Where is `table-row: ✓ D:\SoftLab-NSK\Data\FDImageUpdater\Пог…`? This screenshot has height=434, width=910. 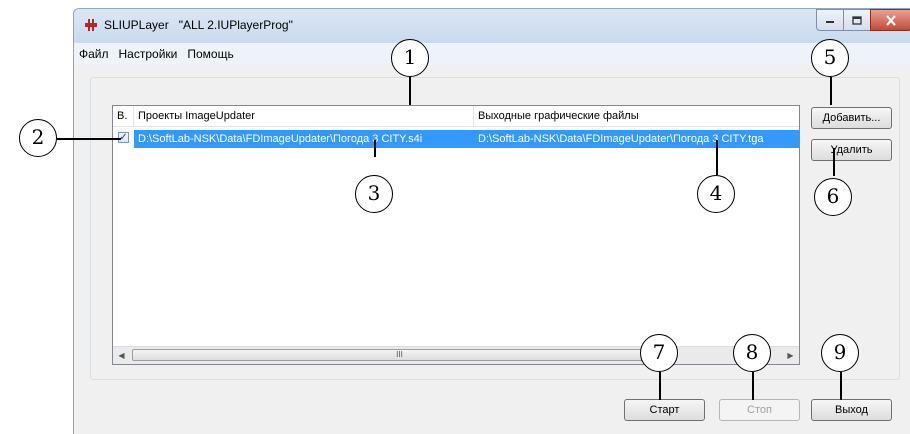
table-row: ✓ D:\SoftLab-NSK\Data\FDImageUpdater\Пог… is located at coordinates (457, 139).